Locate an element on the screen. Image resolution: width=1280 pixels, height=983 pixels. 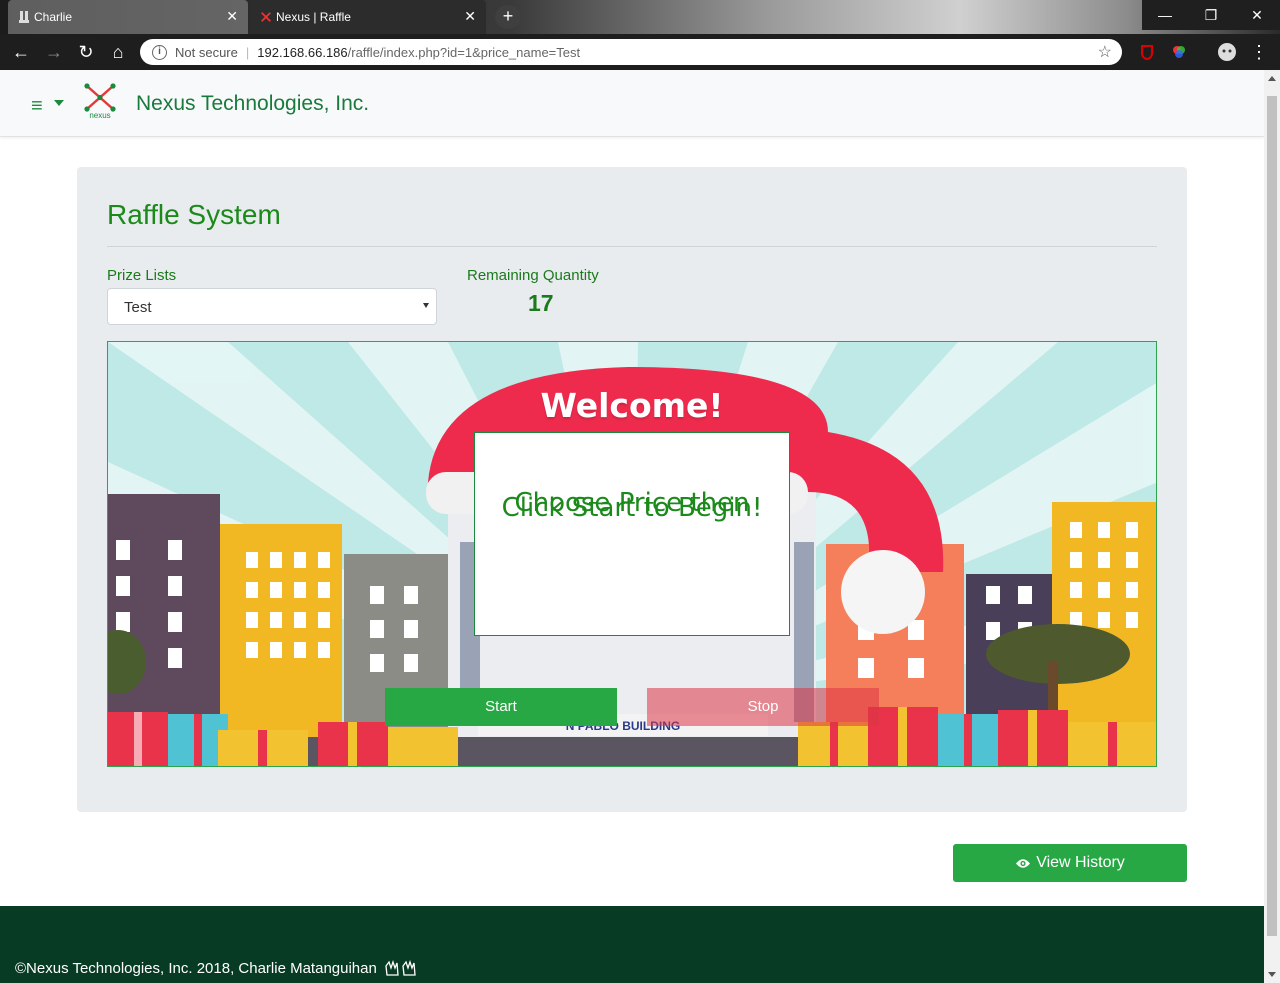
new-tab-button: + is located at coordinates (508, 17).